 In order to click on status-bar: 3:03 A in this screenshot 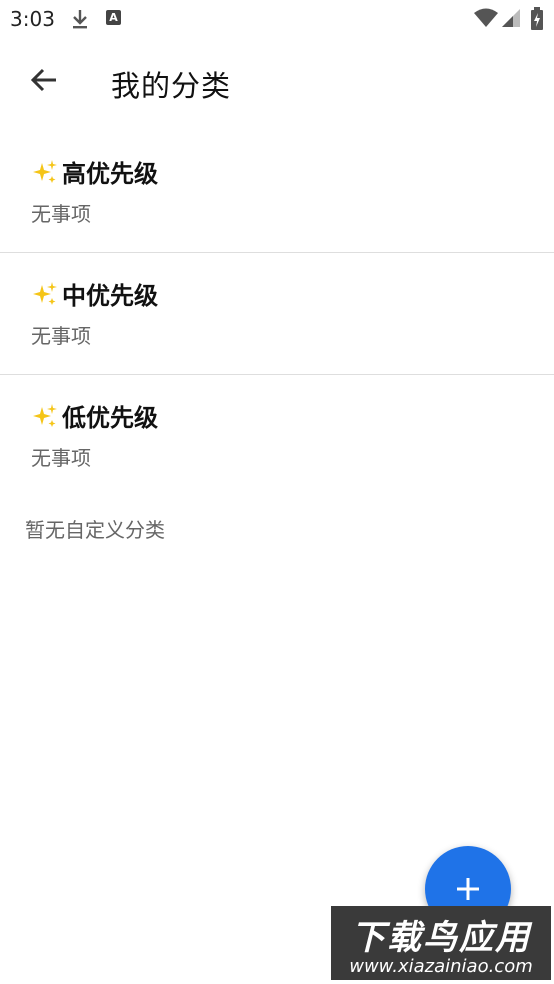, I will do `click(277, 19)`.